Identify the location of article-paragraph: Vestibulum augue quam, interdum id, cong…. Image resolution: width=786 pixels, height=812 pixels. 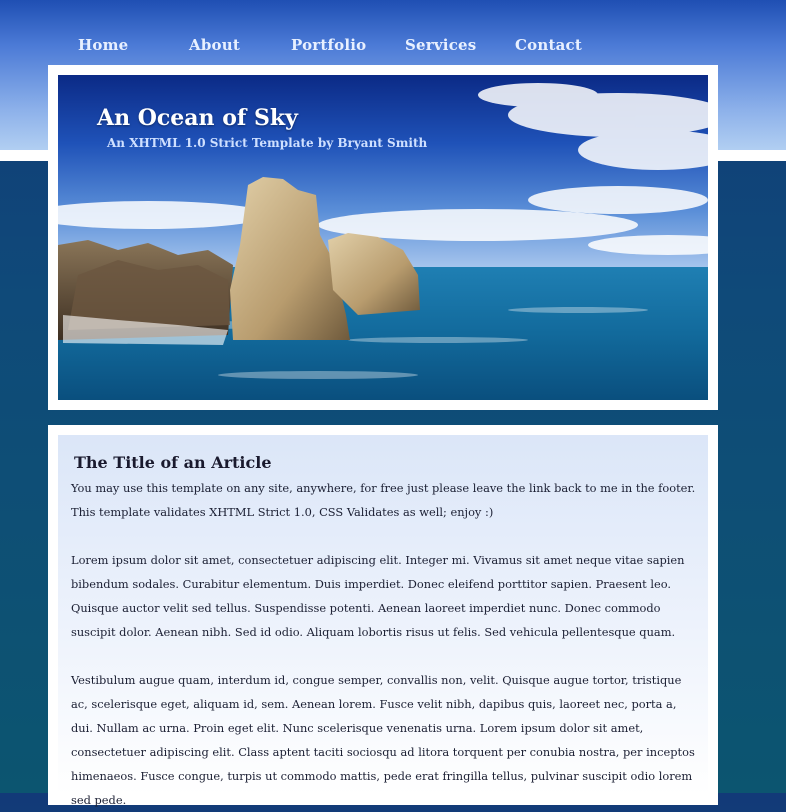
(383, 740).